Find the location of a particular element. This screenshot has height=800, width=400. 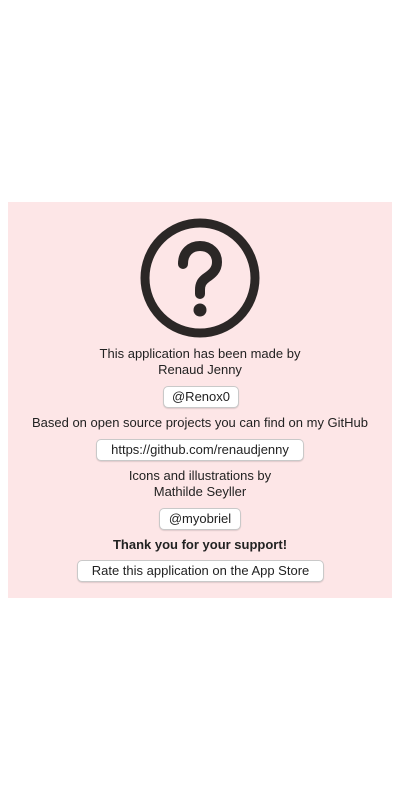

rate-app-button: Rate this application on the App Store is located at coordinates (200, 571).